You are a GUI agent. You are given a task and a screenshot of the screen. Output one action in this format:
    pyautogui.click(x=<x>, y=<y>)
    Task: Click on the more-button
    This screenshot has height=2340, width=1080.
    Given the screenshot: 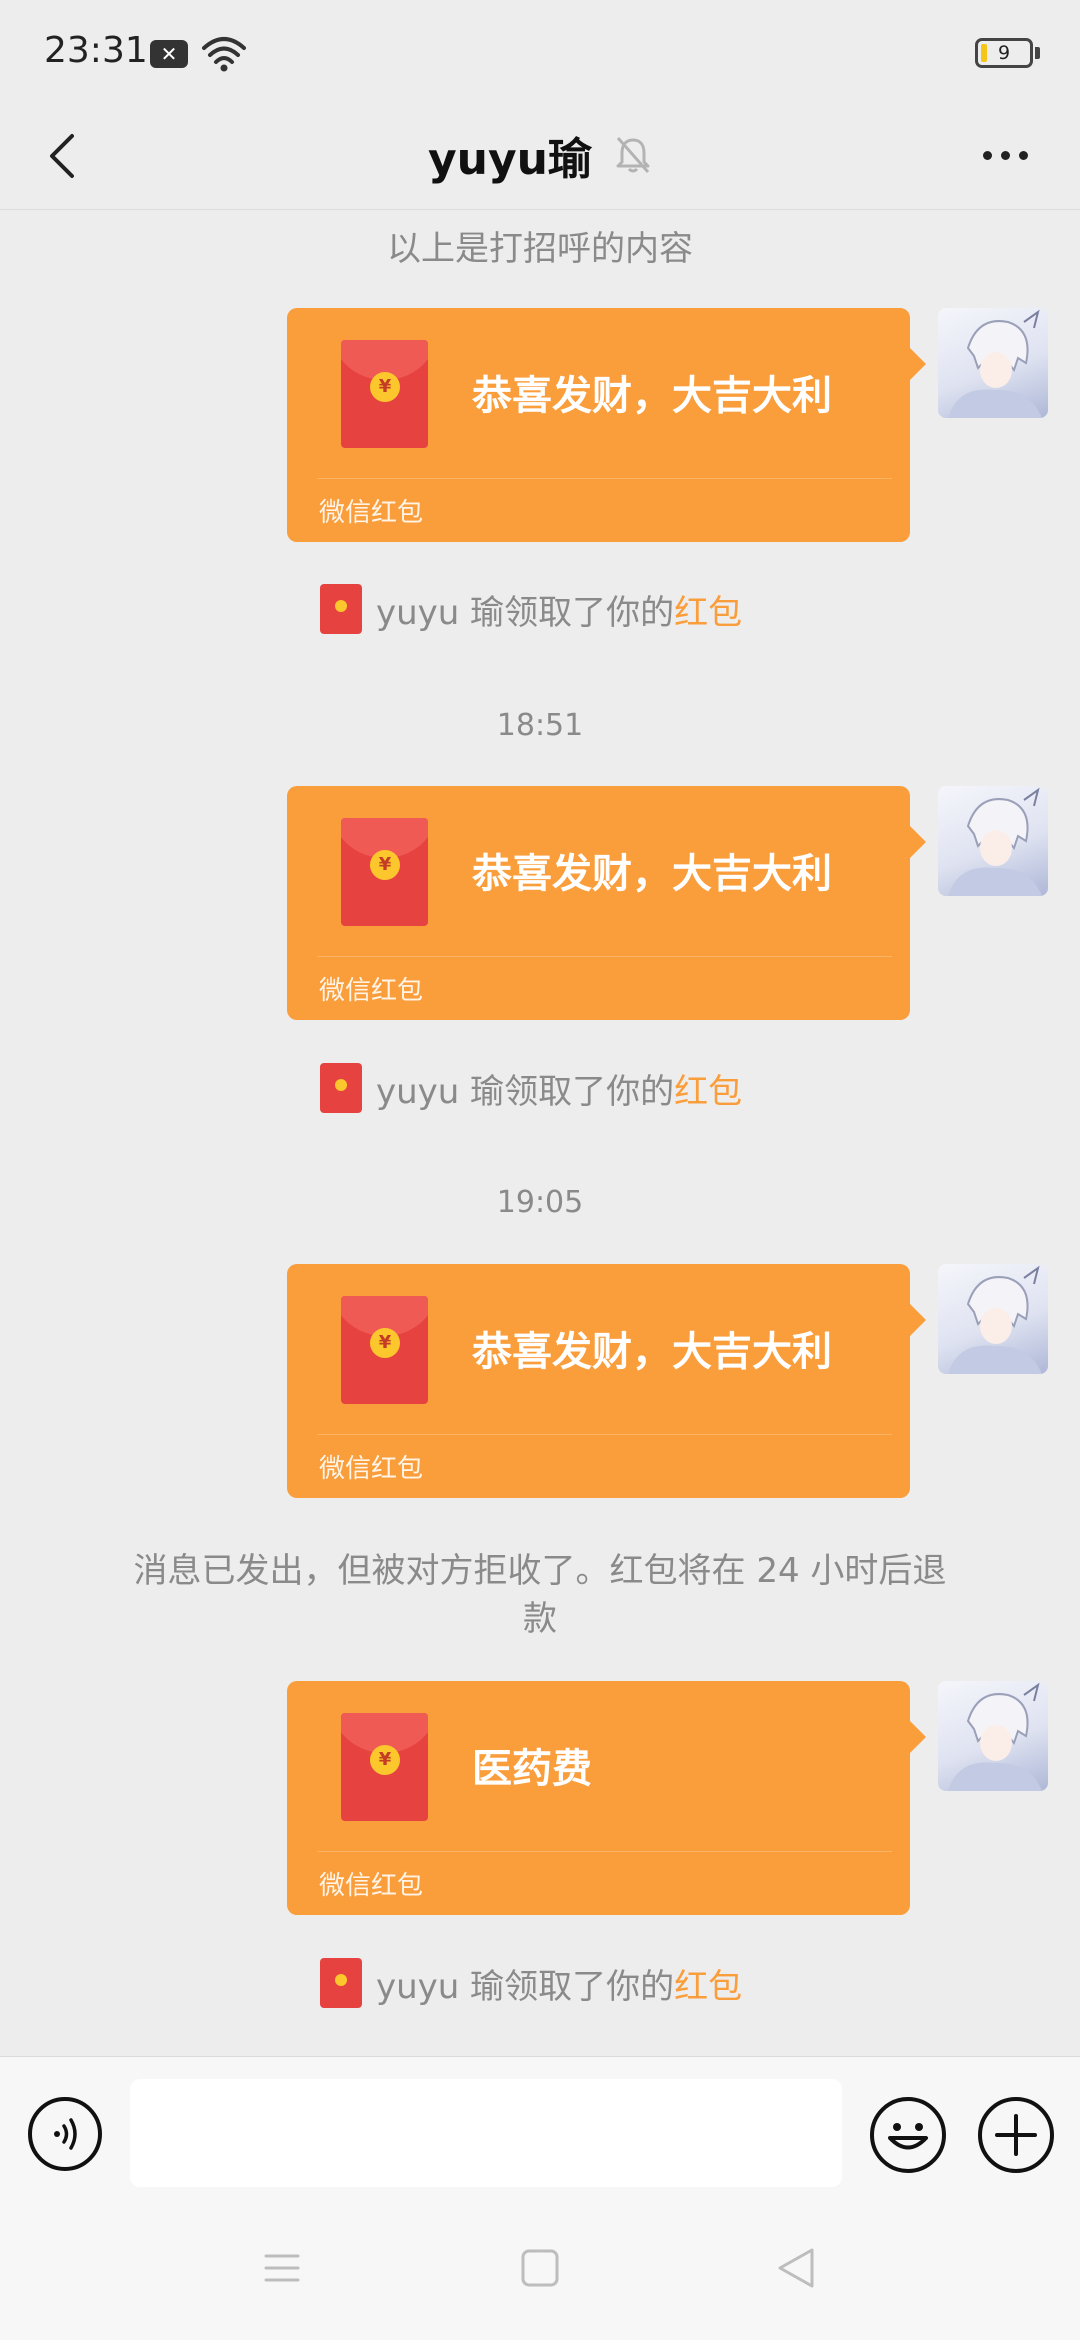 What is the action you would take?
    pyautogui.click(x=1005, y=155)
    